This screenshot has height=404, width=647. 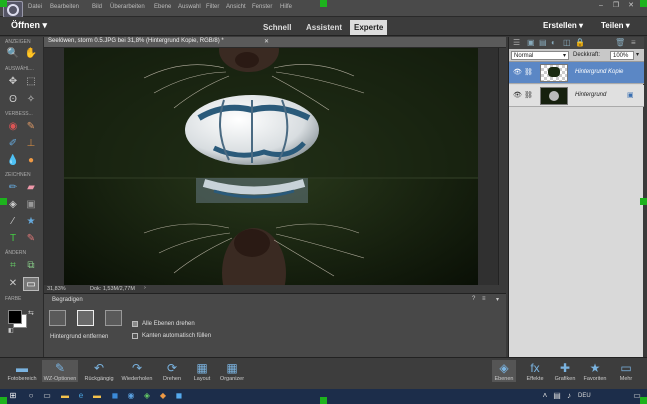 What do you see at coordinates (615, 25) in the screenshot?
I see `share-button: Teilen ▾` at bounding box center [615, 25].